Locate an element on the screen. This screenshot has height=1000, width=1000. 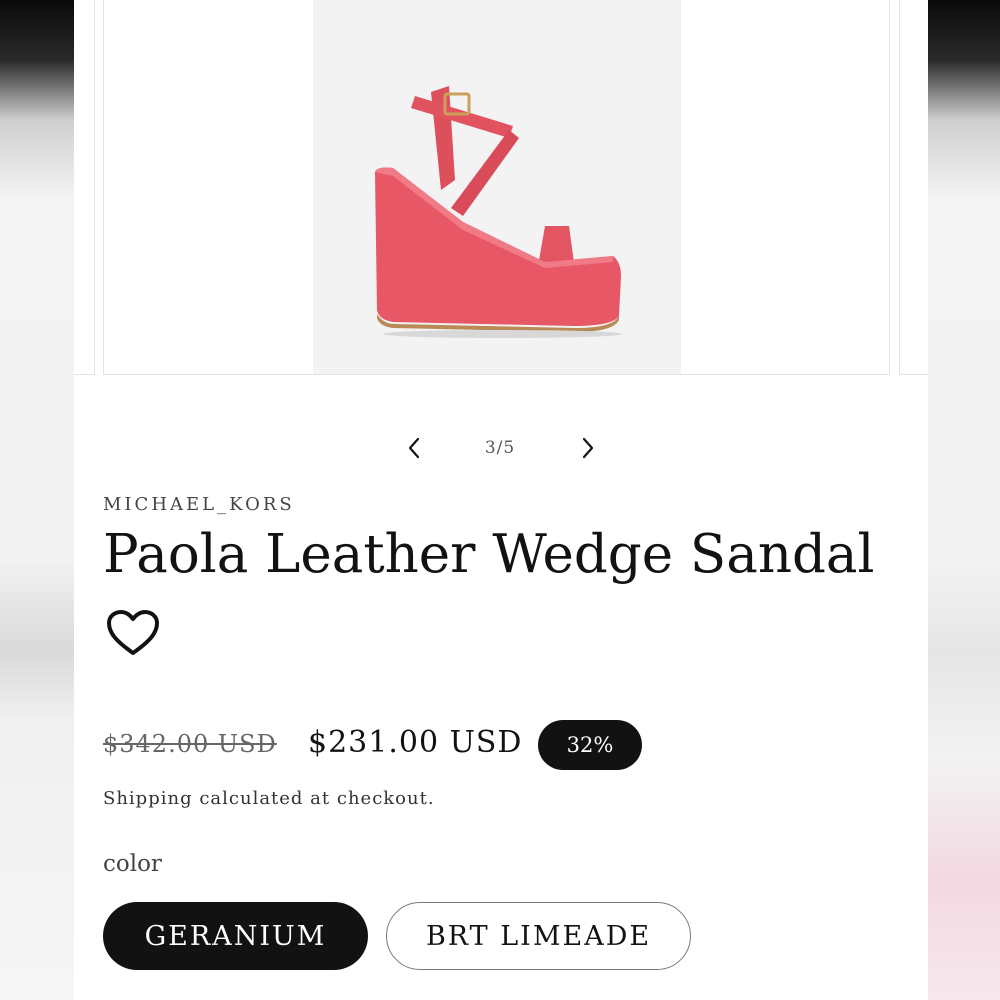
discount-badge: 32% is located at coordinates (590, 745).